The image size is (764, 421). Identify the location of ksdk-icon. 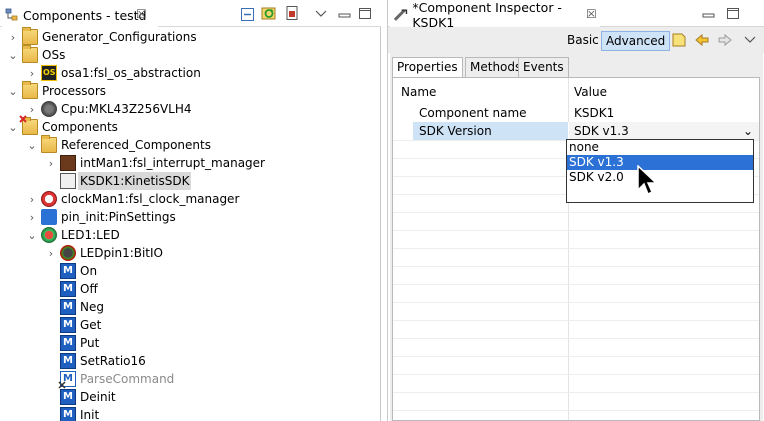
(68, 181).